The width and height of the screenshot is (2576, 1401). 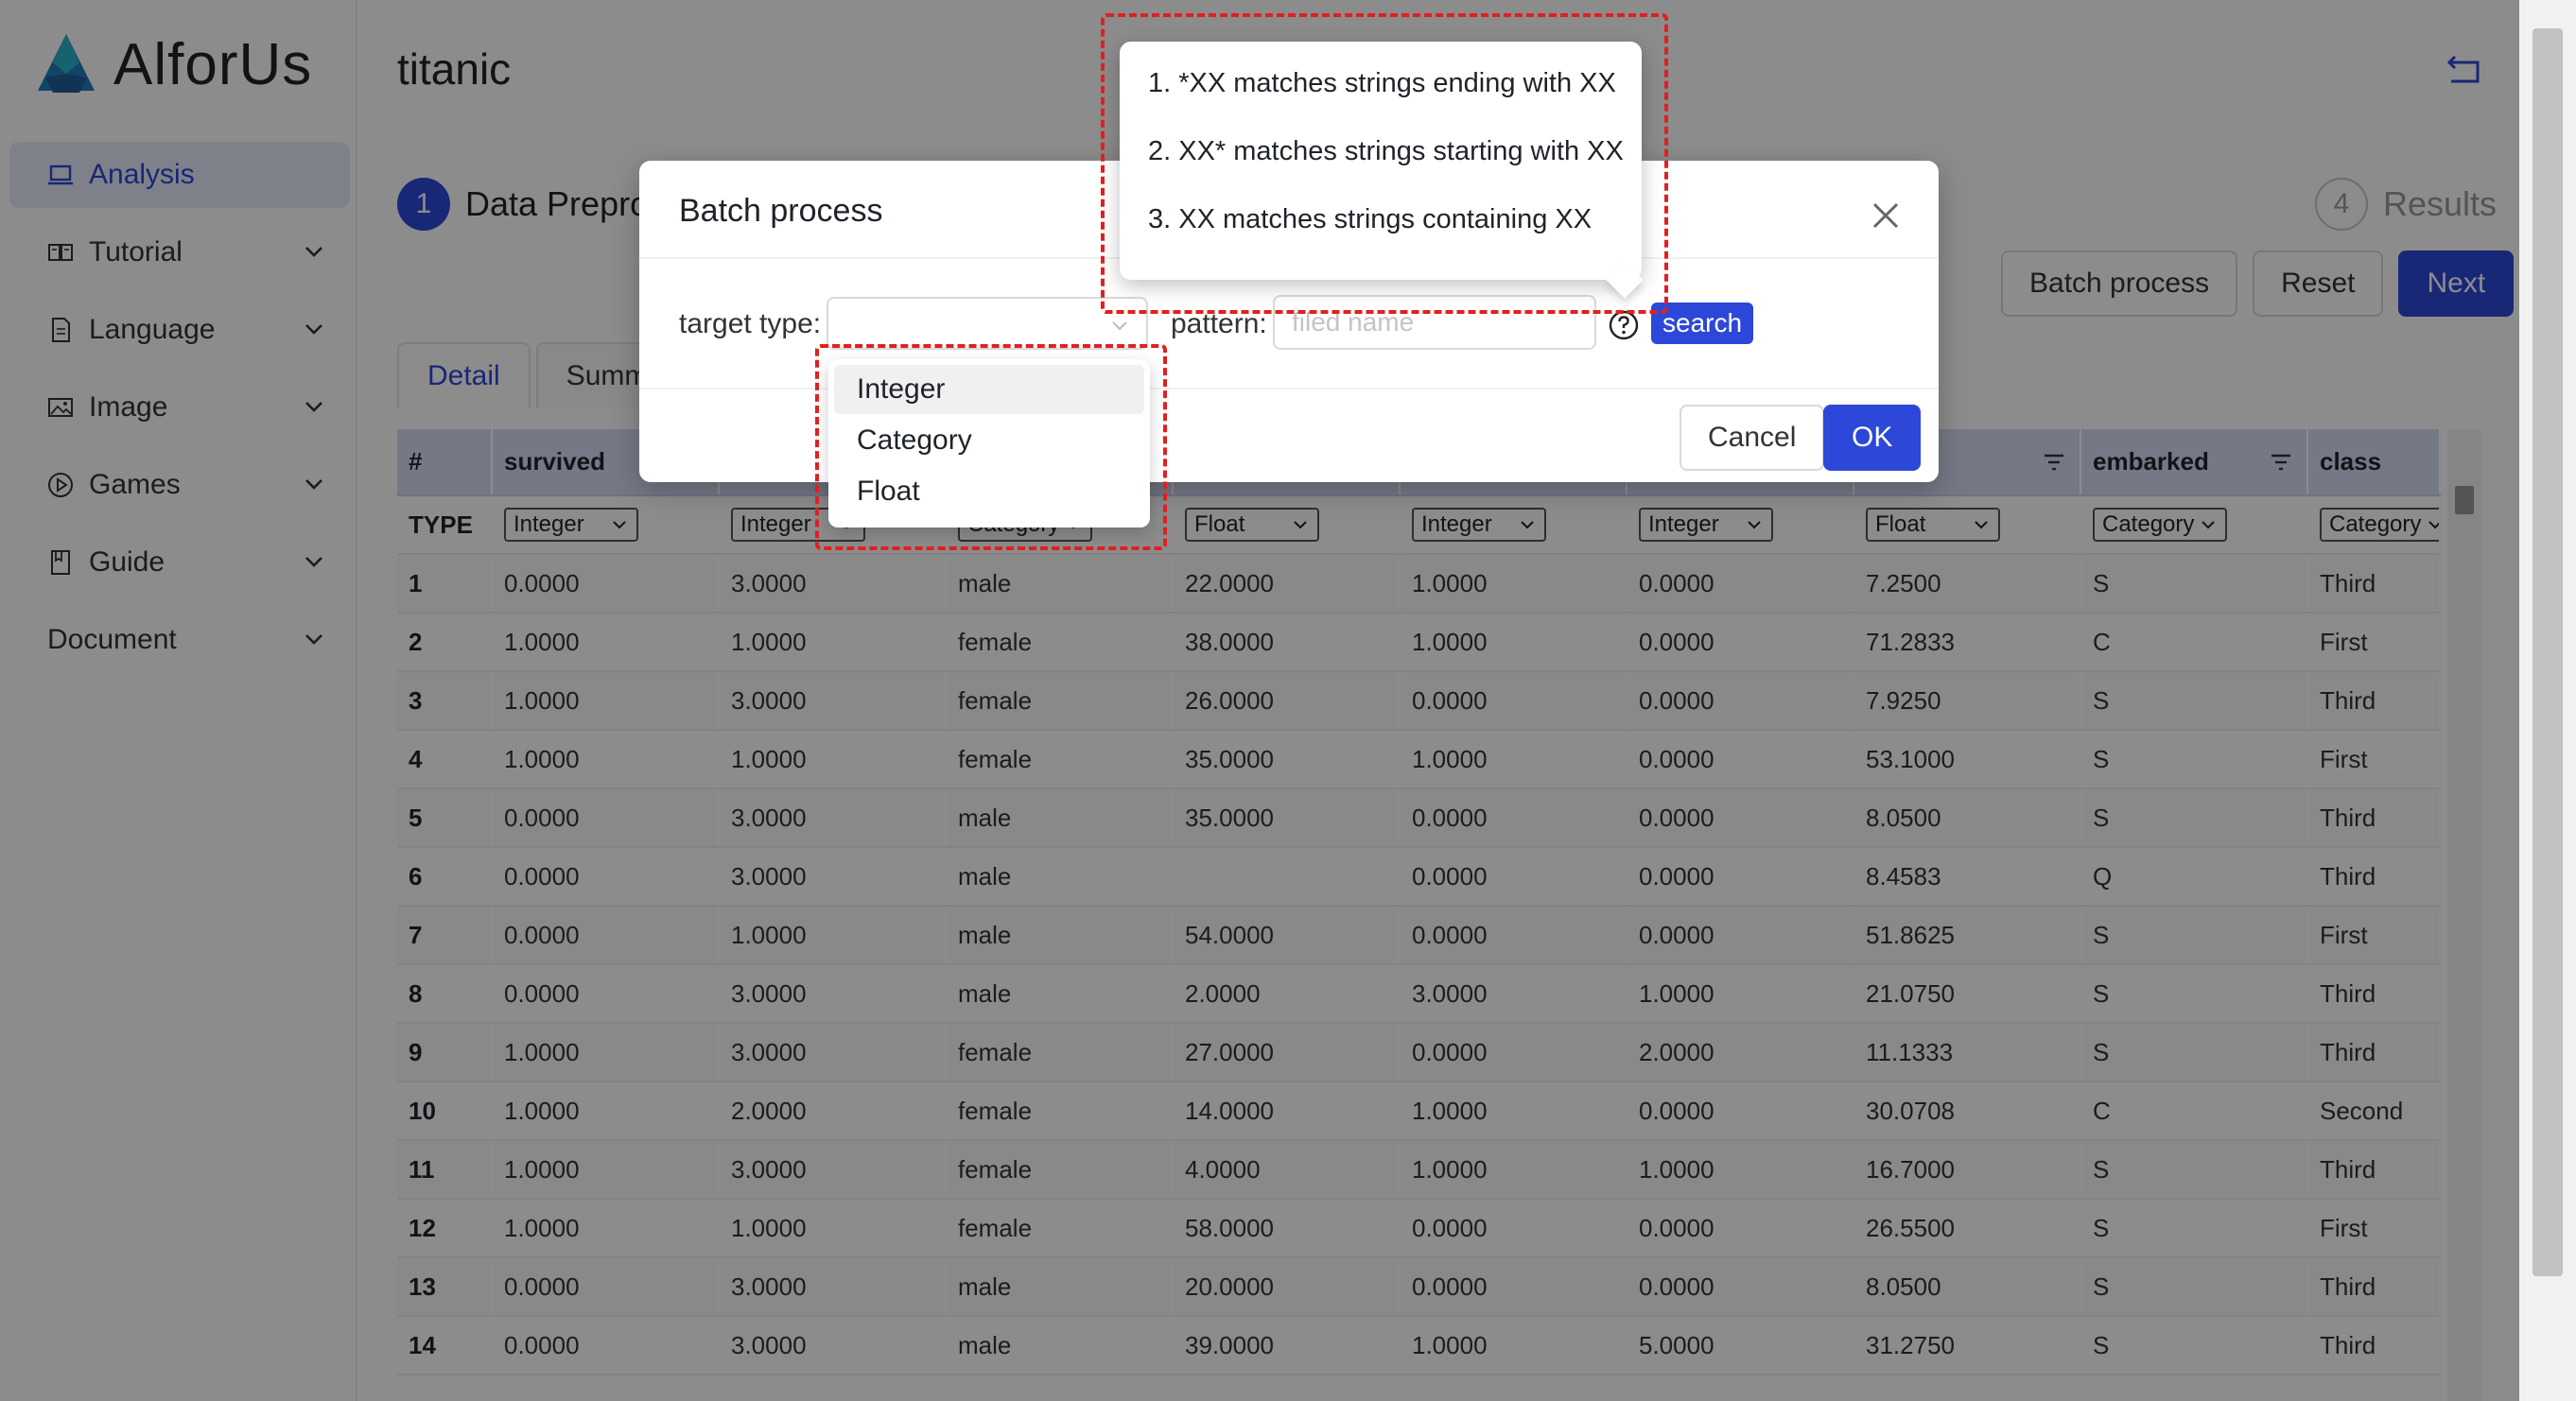 What do you see at coordinates (781, 211) in the screenshot?
I see `dialog-title: Batch process` at bounding box center [781, 211].